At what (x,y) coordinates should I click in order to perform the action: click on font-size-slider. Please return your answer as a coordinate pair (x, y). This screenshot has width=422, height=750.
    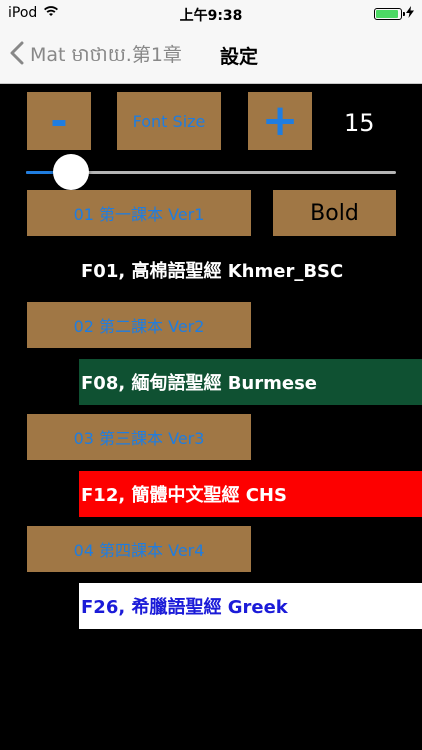
    Looking at the image, I should click on (211, 172).